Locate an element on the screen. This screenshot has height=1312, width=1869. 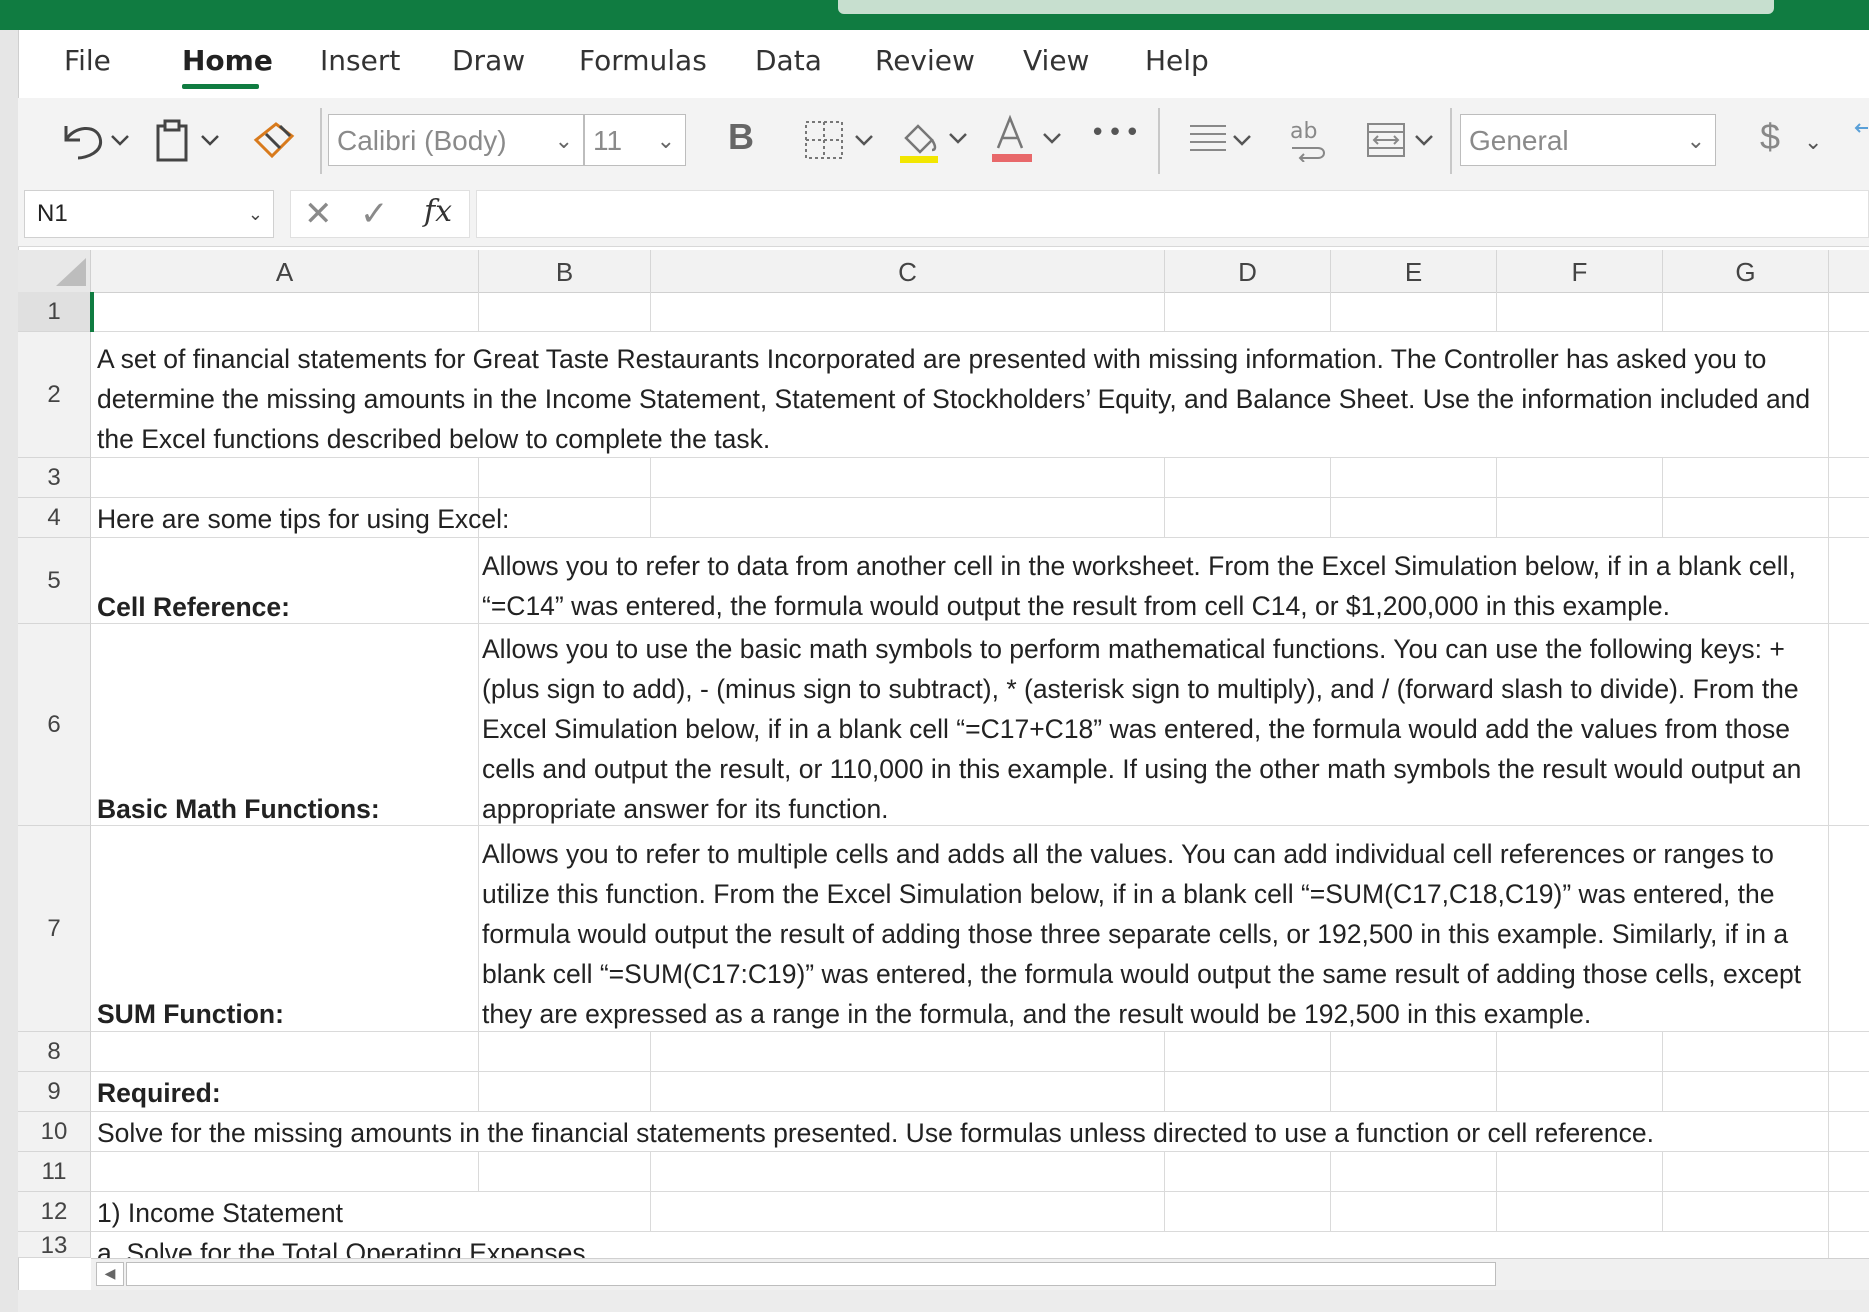
tab-view: View is located at coordinates (1056, 60).